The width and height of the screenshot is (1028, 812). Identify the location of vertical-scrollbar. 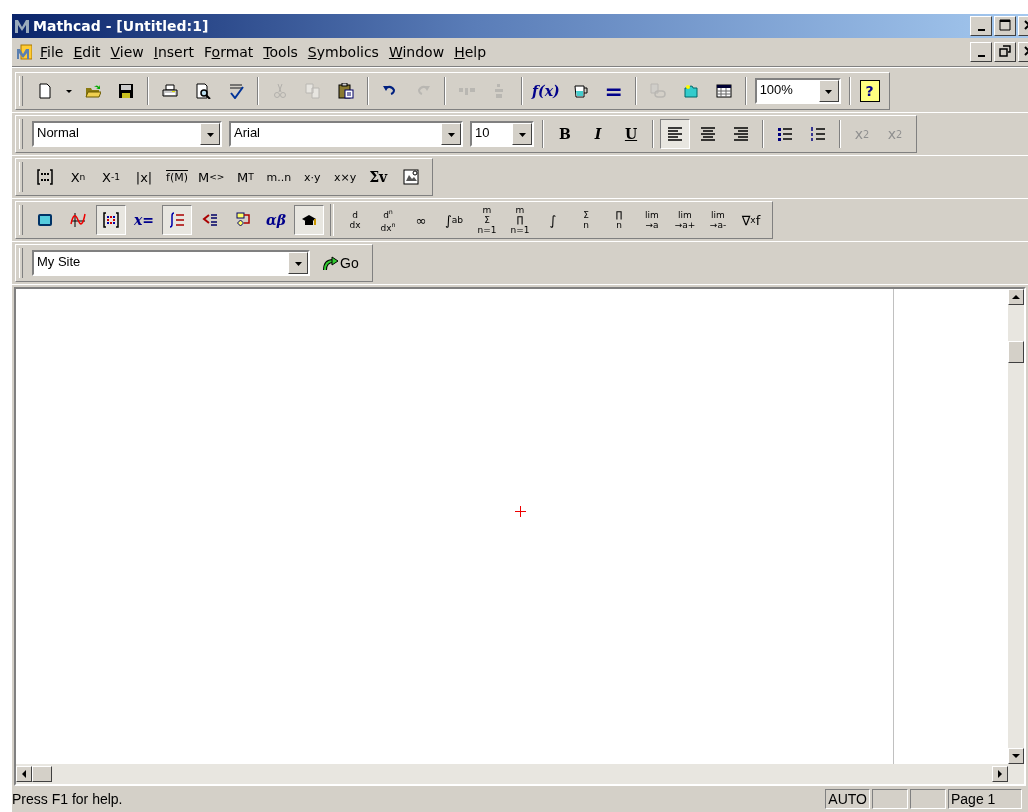
(1016, 526).